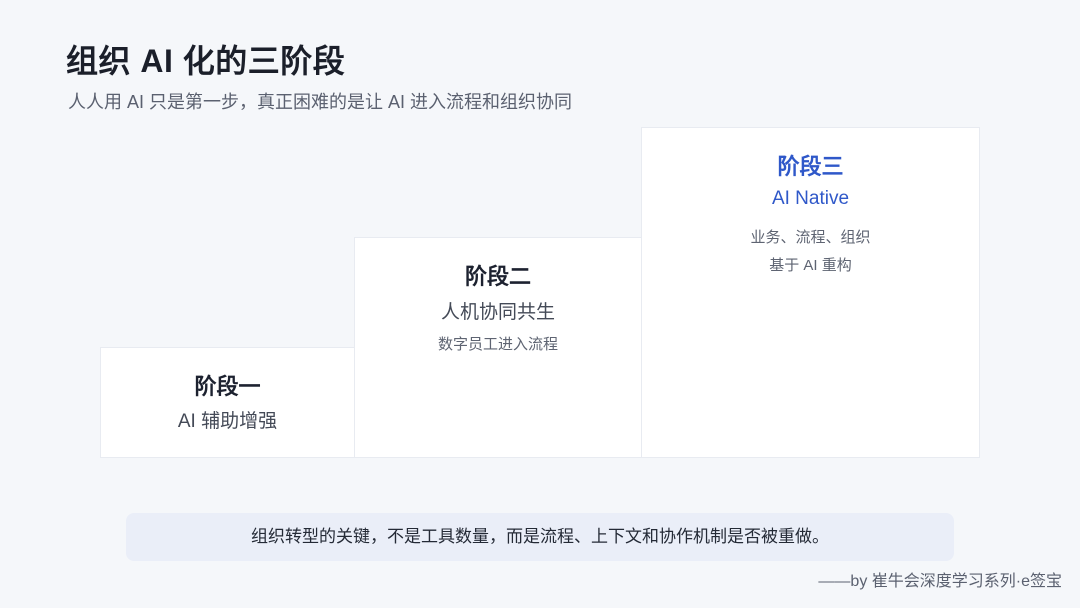 This screenshot has width=1080, height=608. What do you see at coordinates (940, 581) in the screenshot?
I see `source-credit: ——by 崔牛会深度学习系列·e签宝` at bounding box center [940, 581].